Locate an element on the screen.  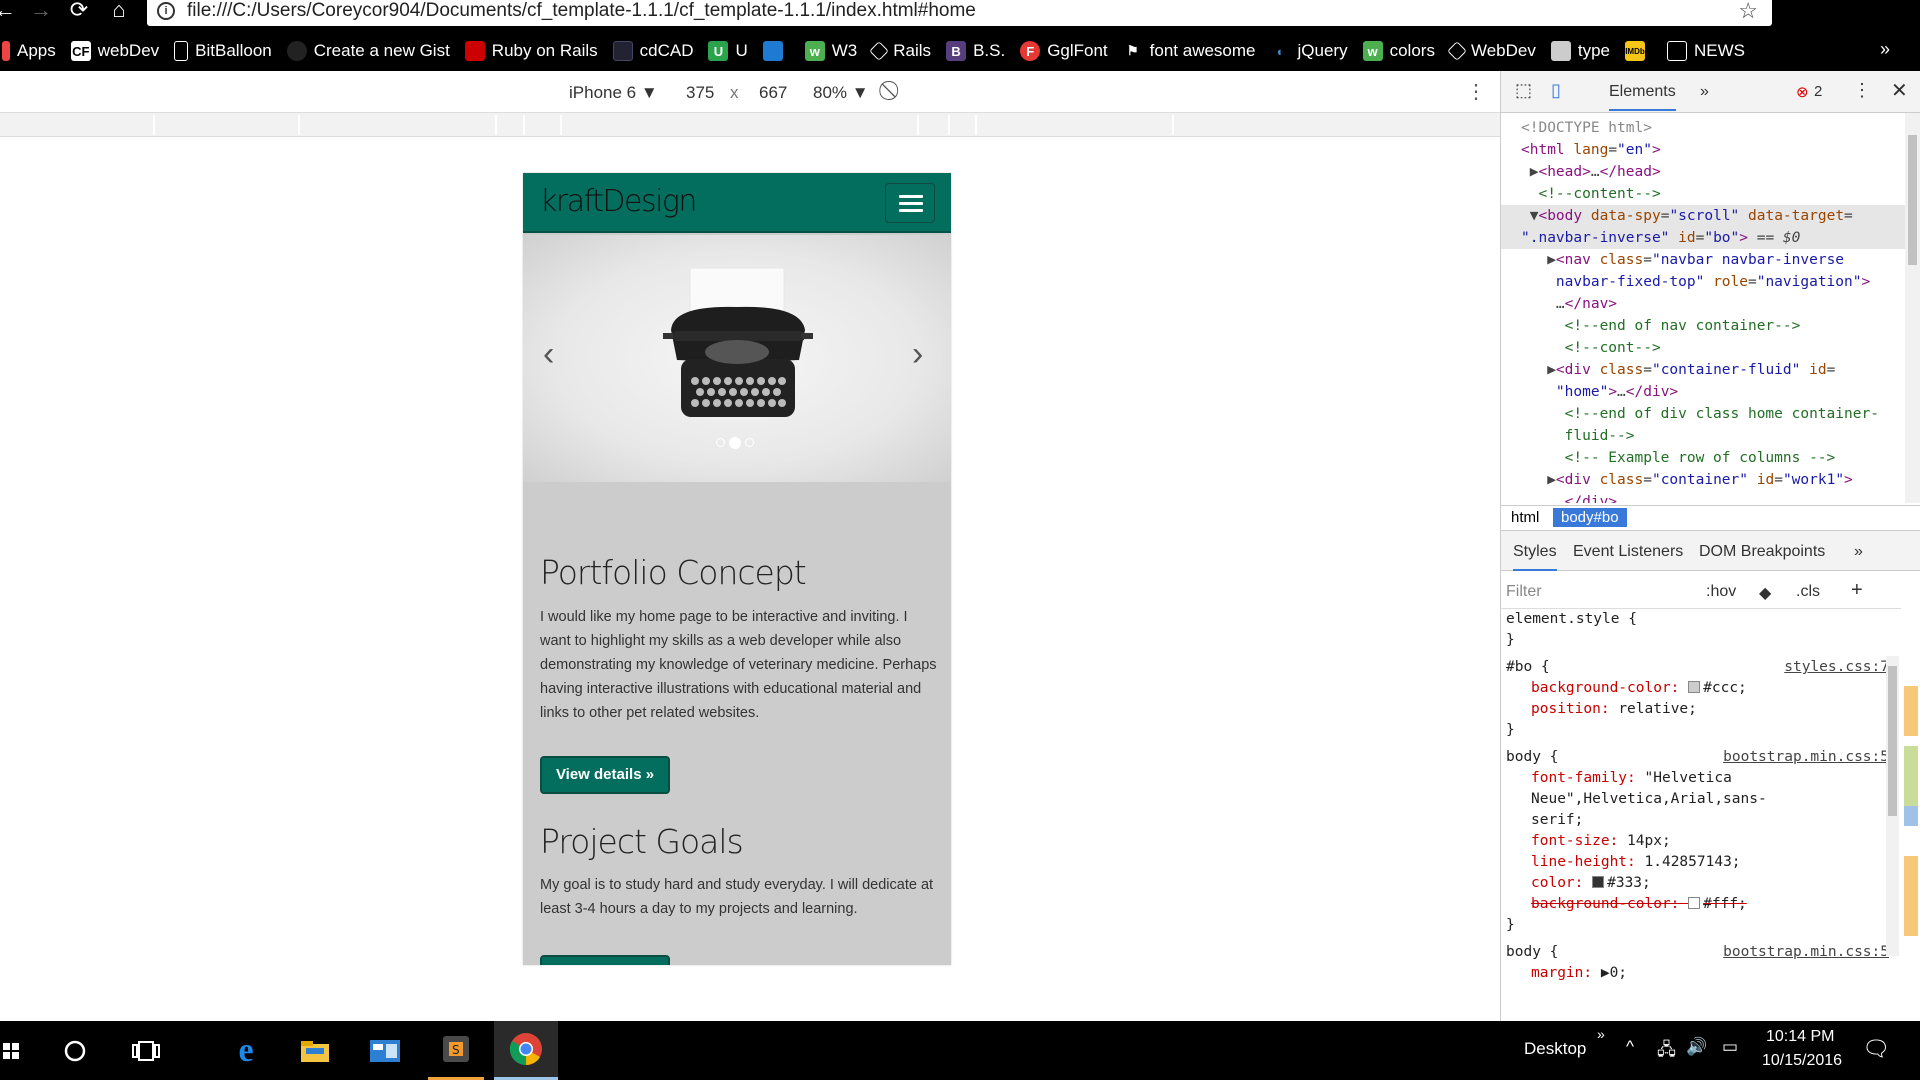
bookmark-cdcad: cdCAD is located at coordinates (652, 51).